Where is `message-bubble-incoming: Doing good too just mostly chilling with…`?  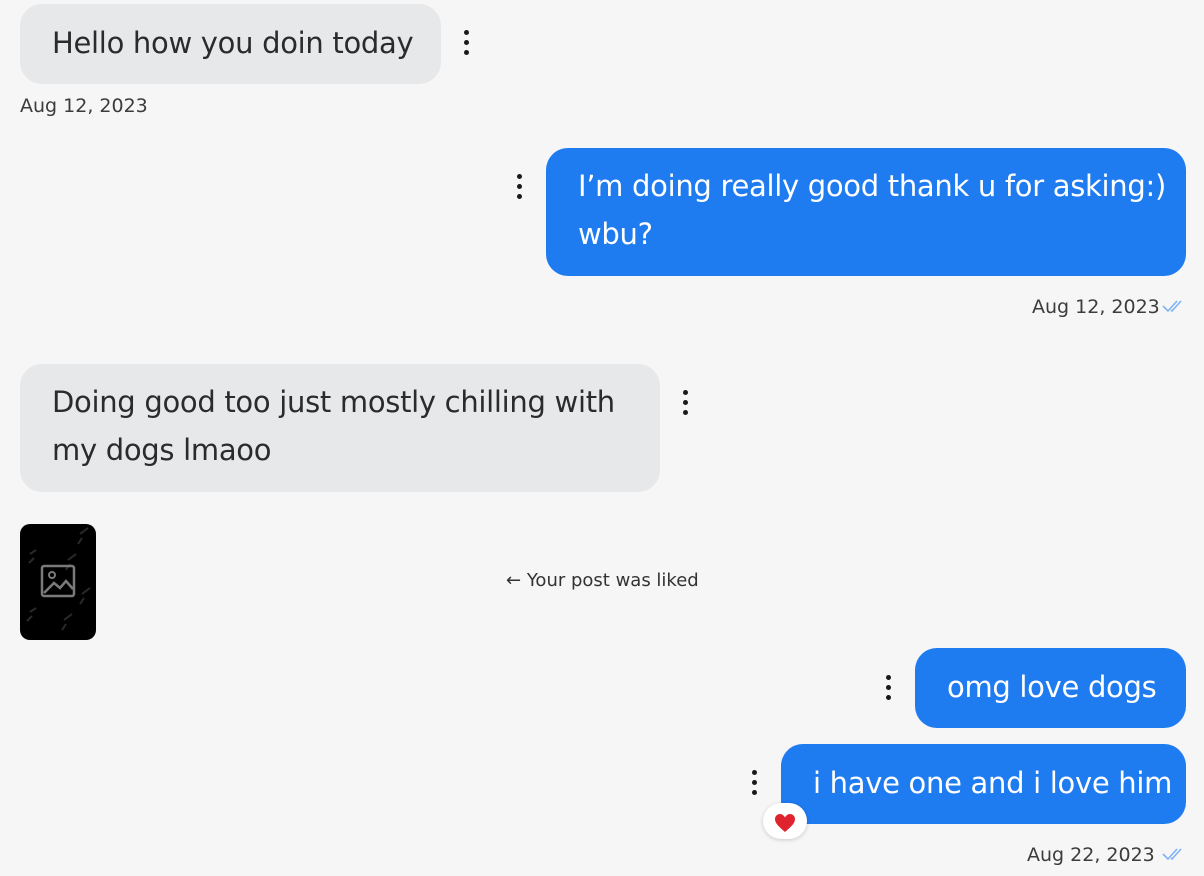
message-bubble-incoming: Doing good too just mostly chilling with… is located at coordinates (340, 428).